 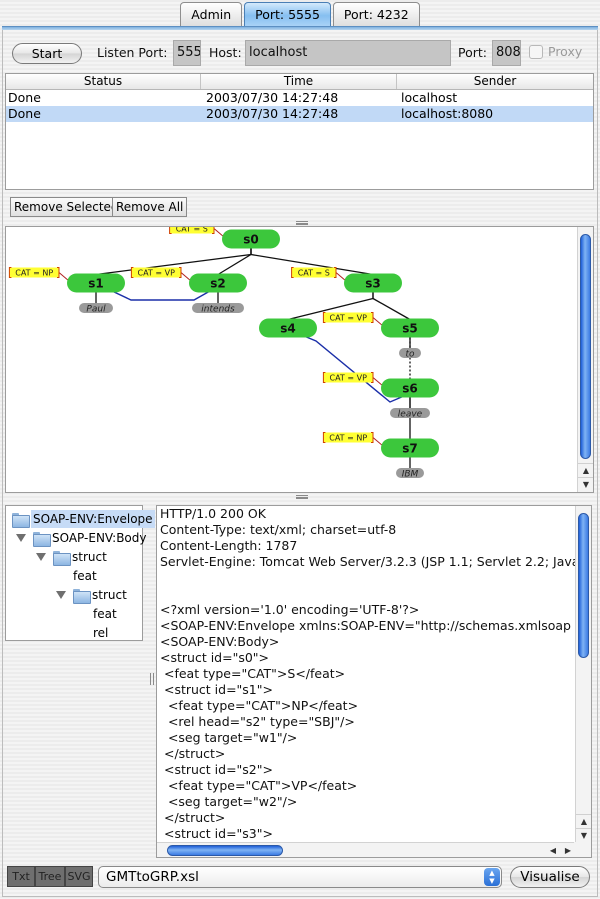 I want to click on column-header-time: Time, so click(x=299, y=81).